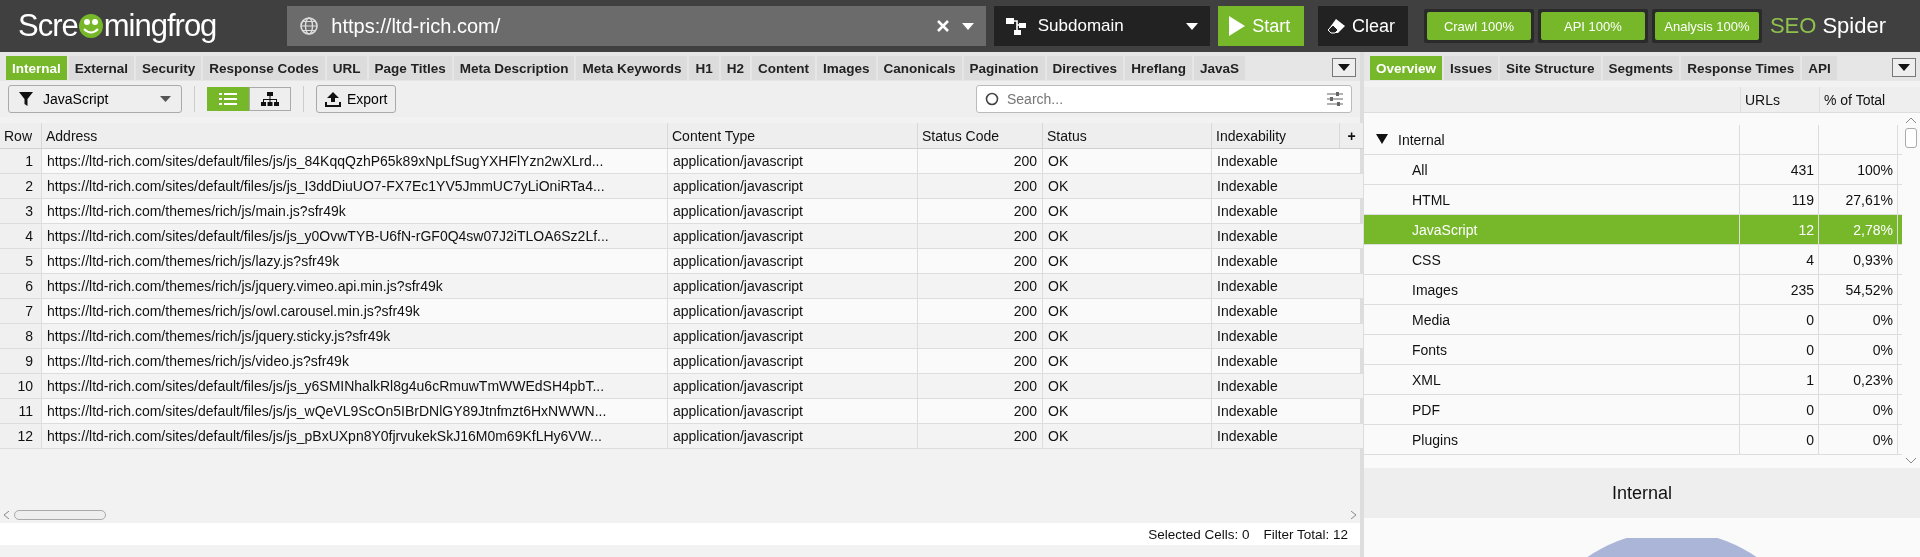 This screenshot has width=1920, height=557. Describe the element at coordinates (1127, 136) in the screenshot. I see `column-header: Status` at that location.